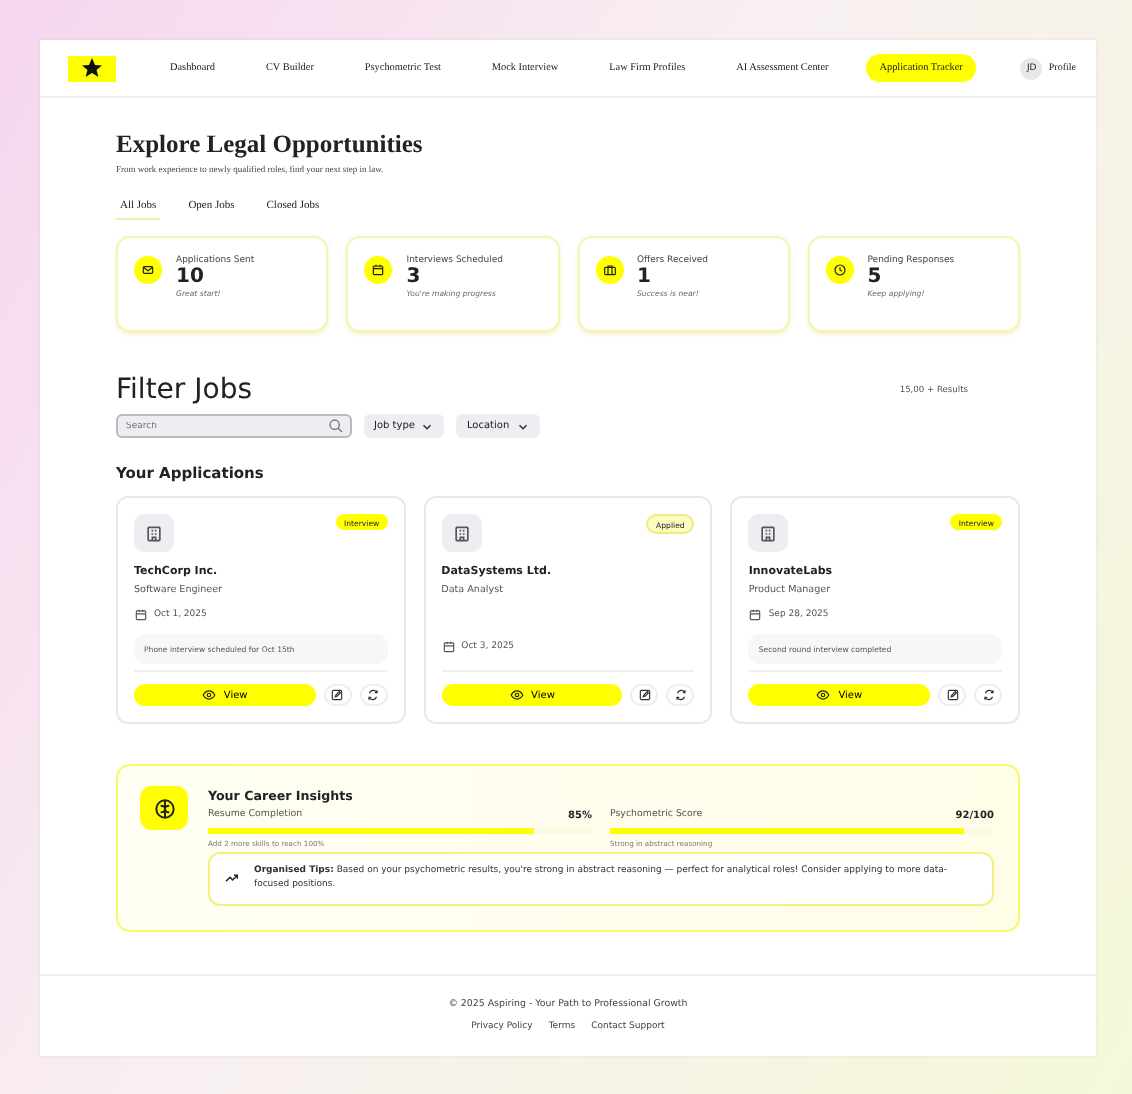  I want to click on stat-value: 3, so click(414, 277).